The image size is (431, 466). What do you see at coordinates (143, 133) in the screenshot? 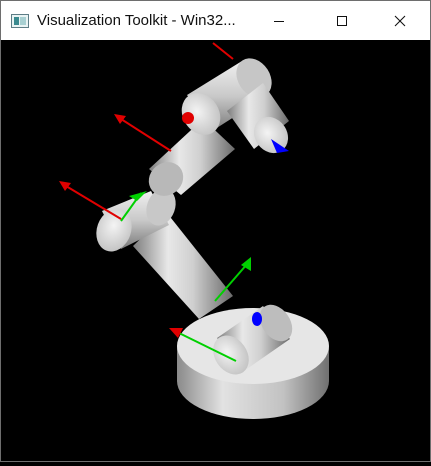
I see `upper-arm-axes` at bounding box center [143, 133].